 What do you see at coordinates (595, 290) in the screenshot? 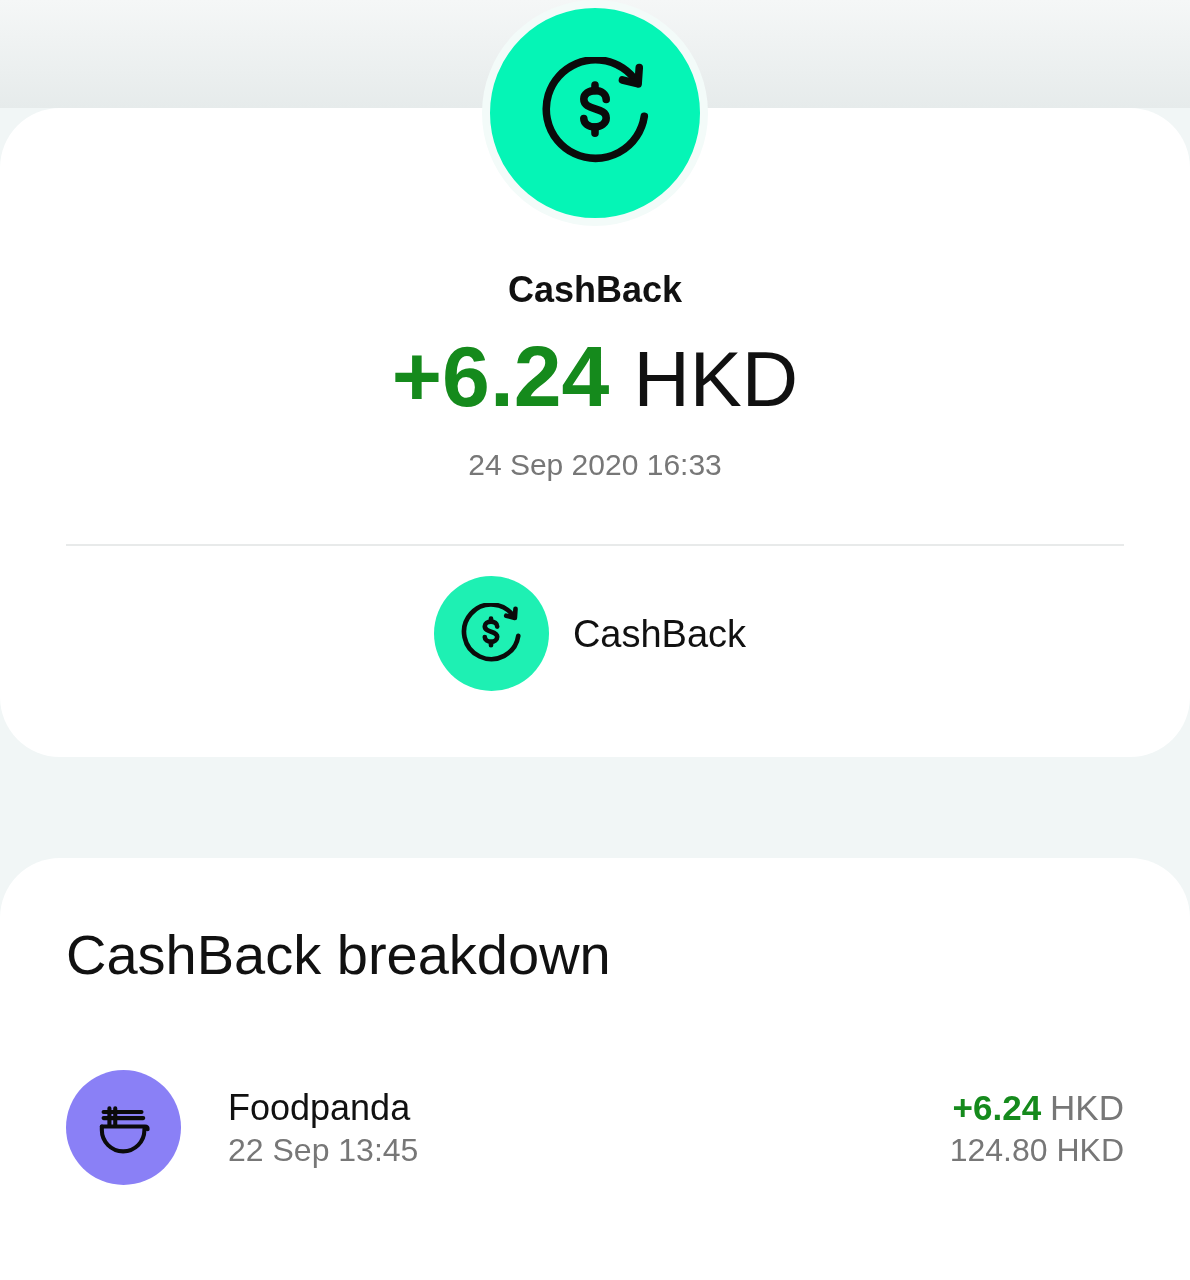
I see `transaction-title: CashBack` at bounding box center [595, 290].